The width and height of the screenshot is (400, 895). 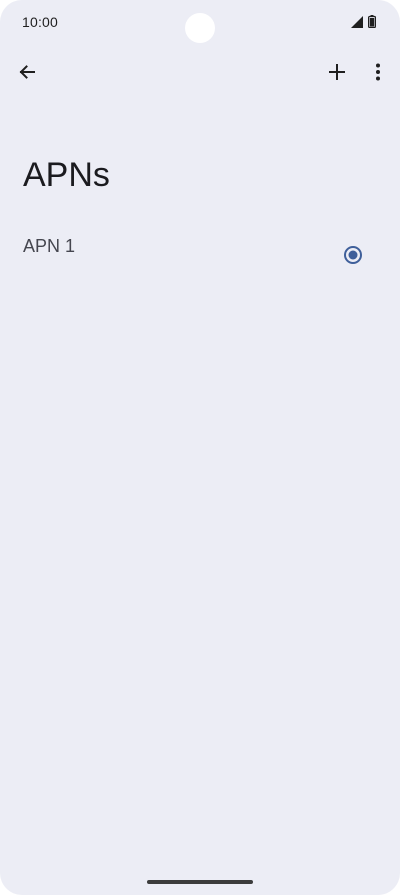 I want to click on apn-list-item: APN 1, so click(x=200, y=255).